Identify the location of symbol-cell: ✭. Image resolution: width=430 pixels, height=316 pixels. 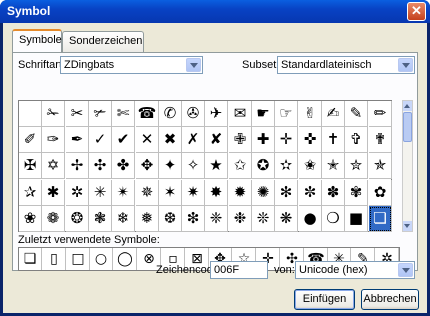
(333, 166).